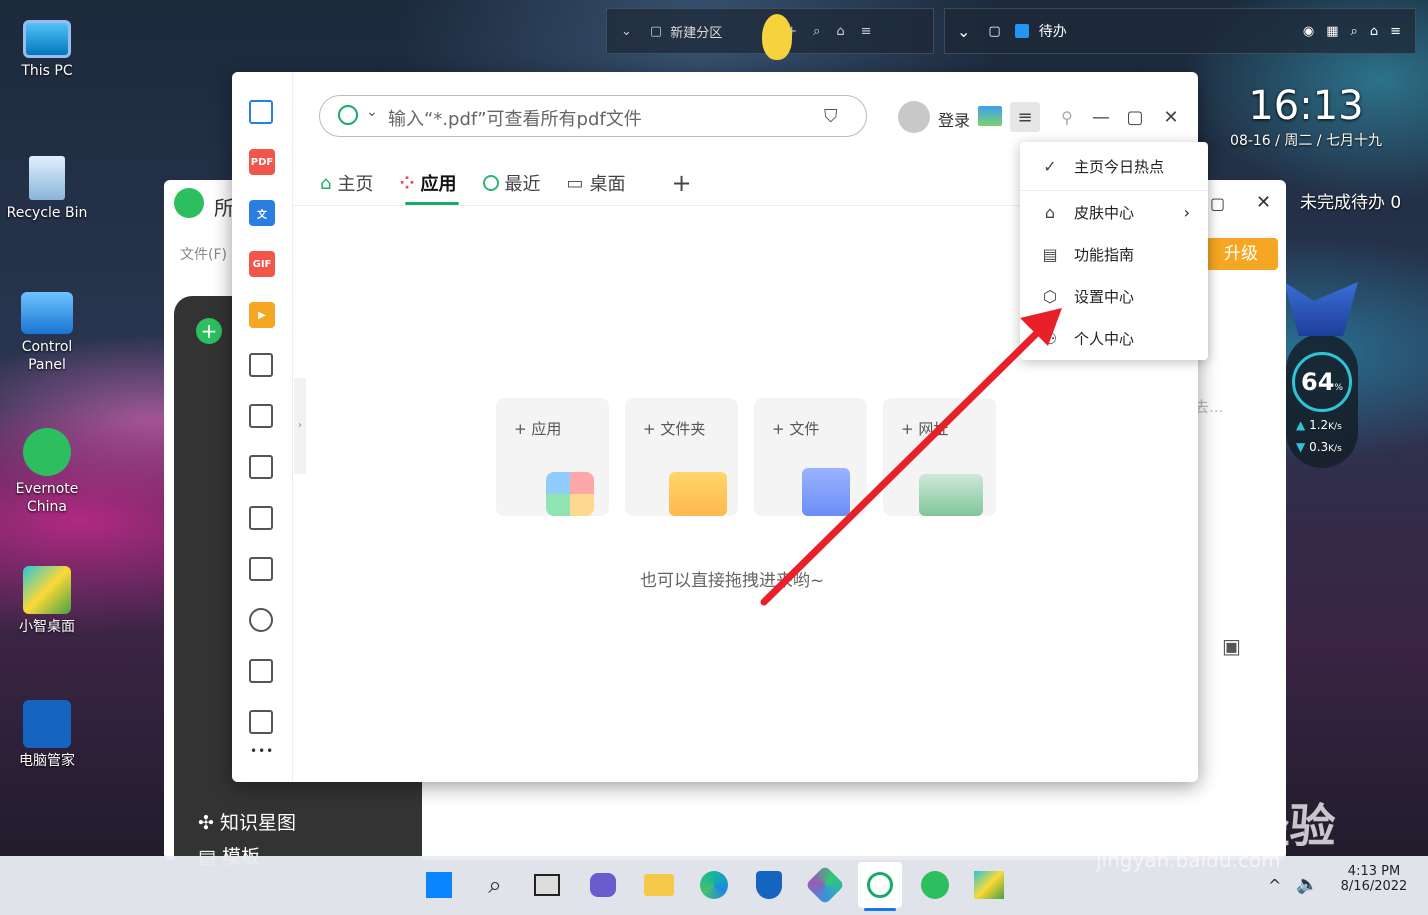  I want to click on volume-icon: 🔈, so click(1307, 884).